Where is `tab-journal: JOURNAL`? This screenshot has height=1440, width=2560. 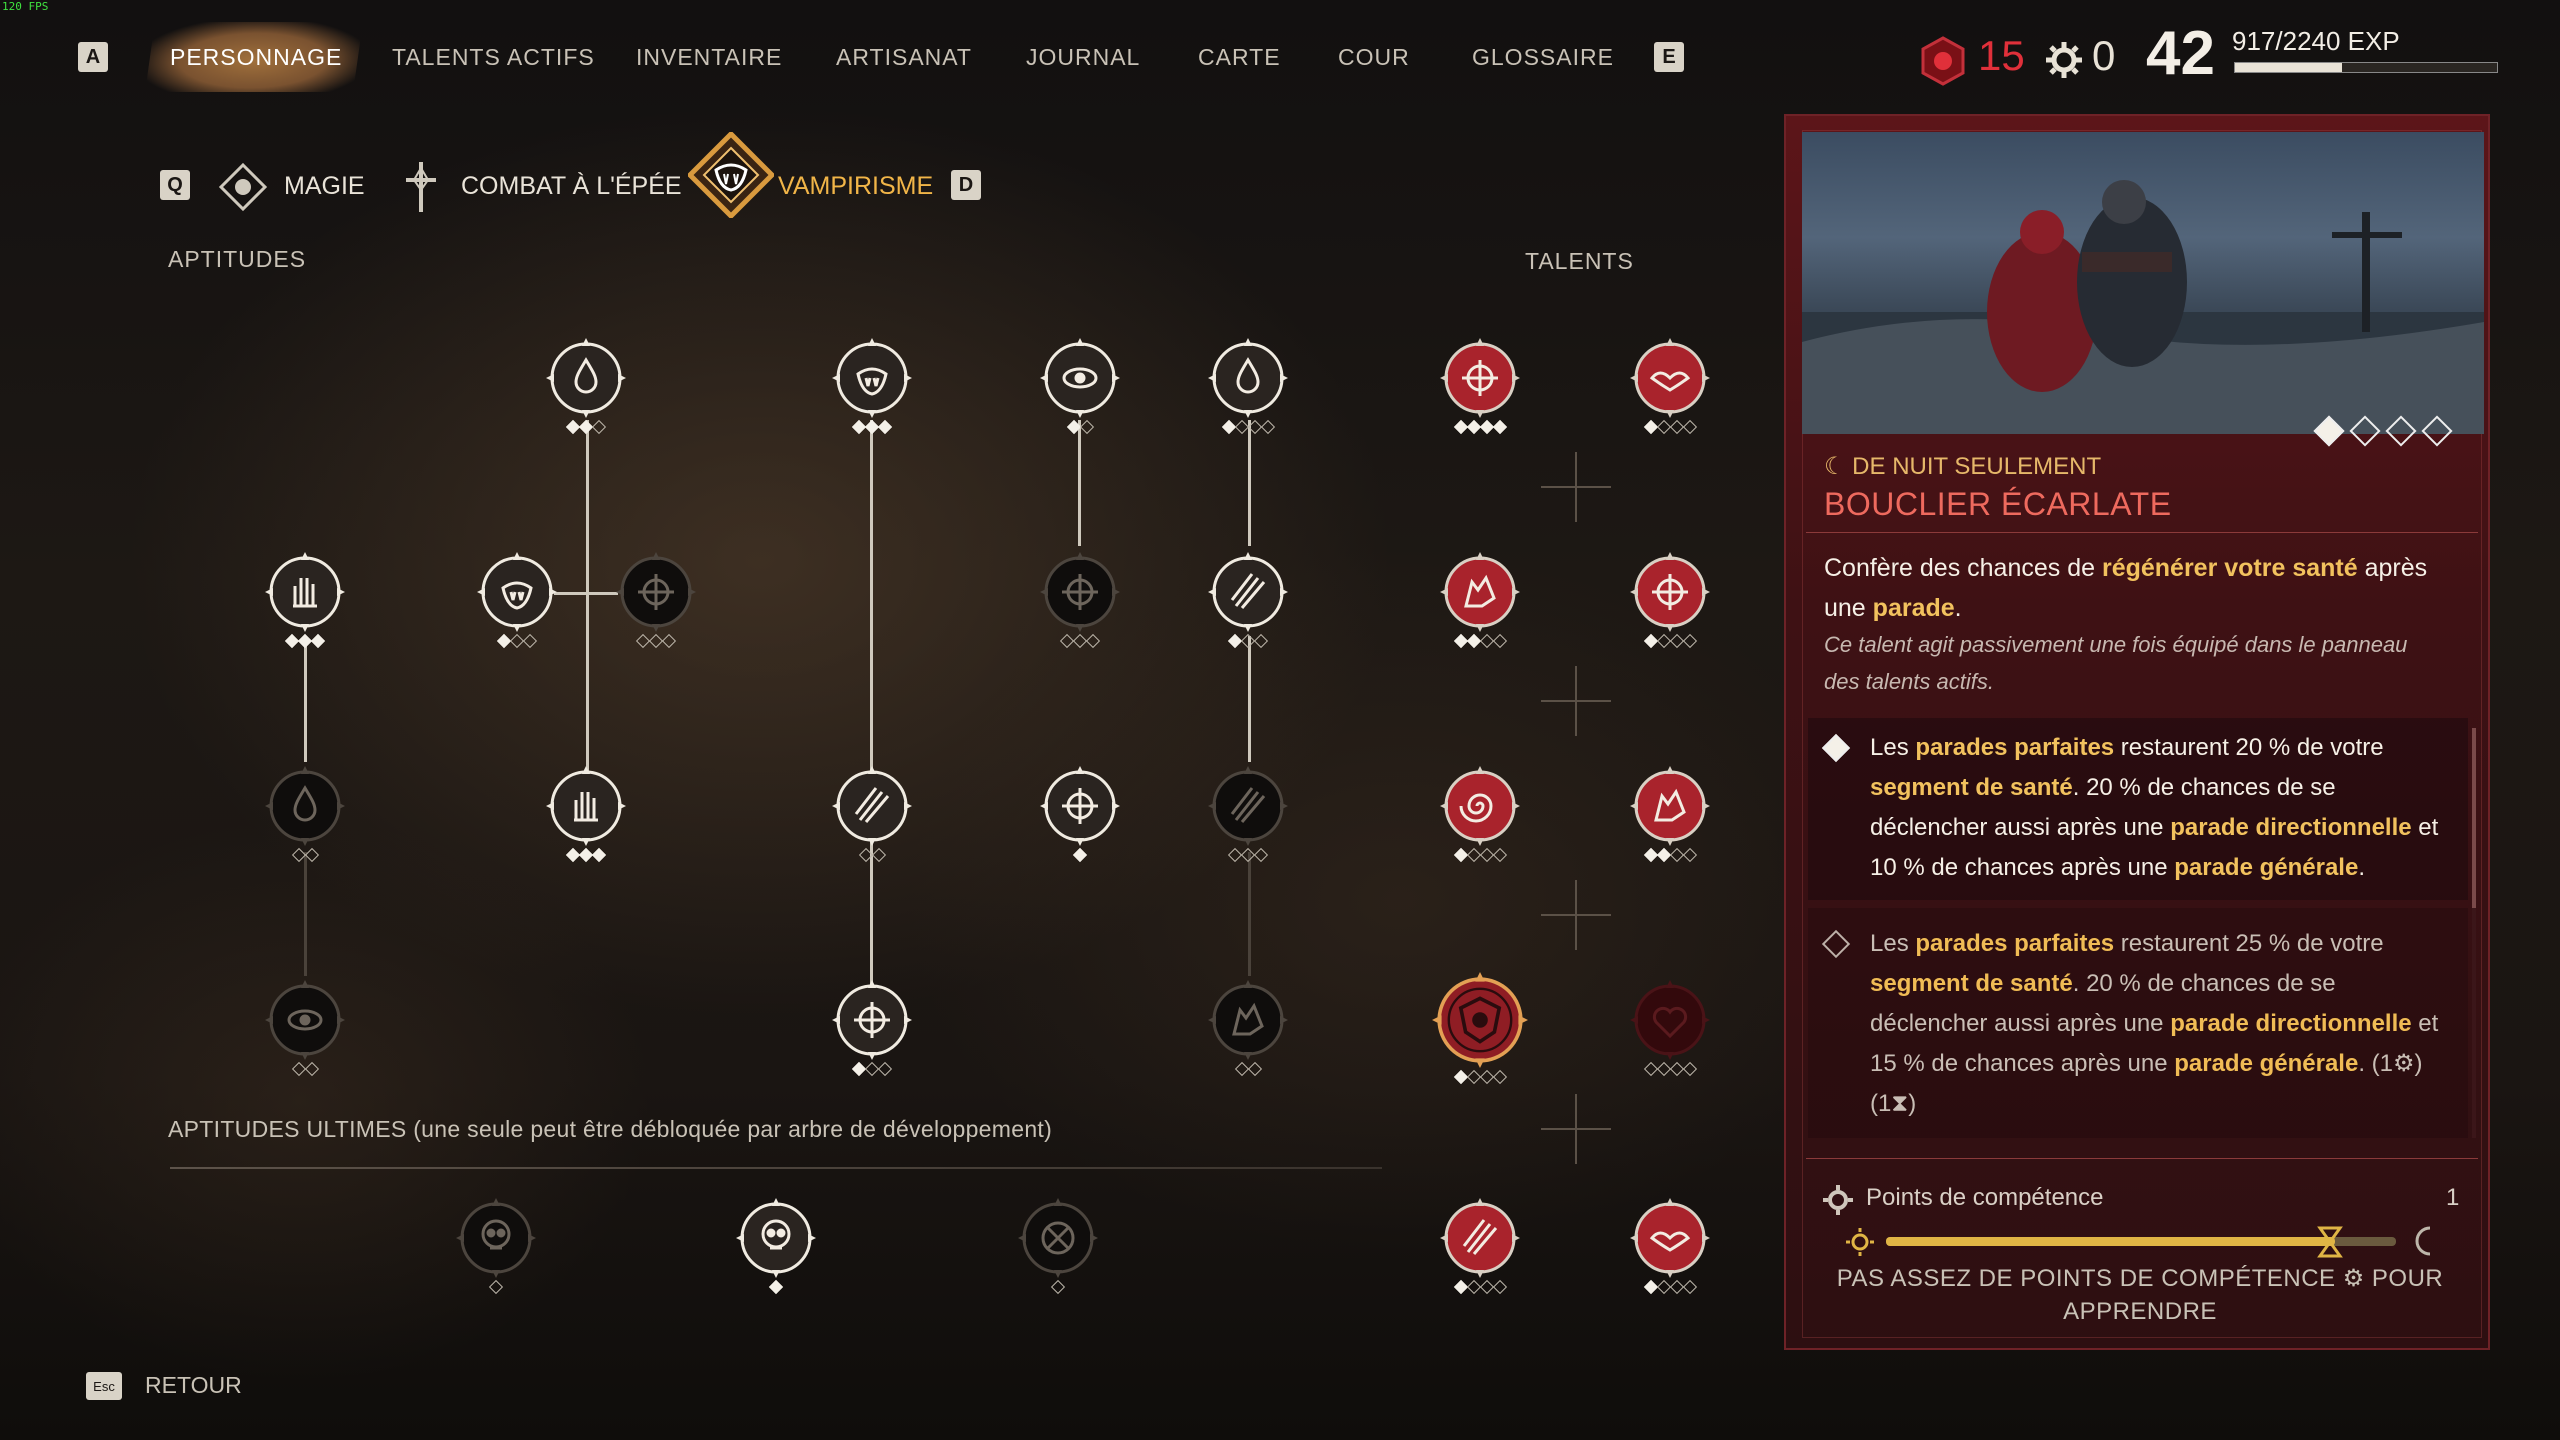 tab-journal: JOURNAL is located at coordinates (1083, 57).